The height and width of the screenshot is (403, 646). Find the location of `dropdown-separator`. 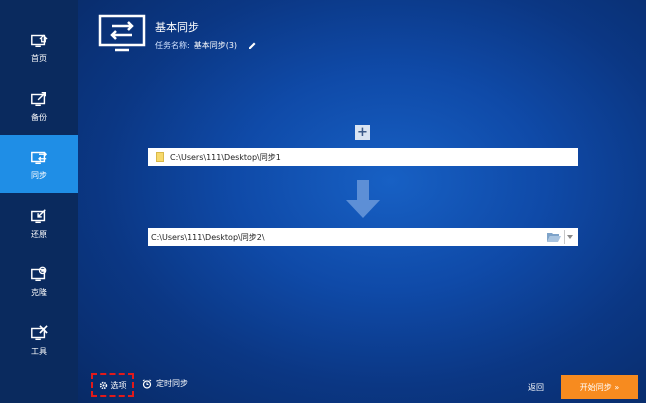

dropdown-separator is located at coordinates (564, 237).